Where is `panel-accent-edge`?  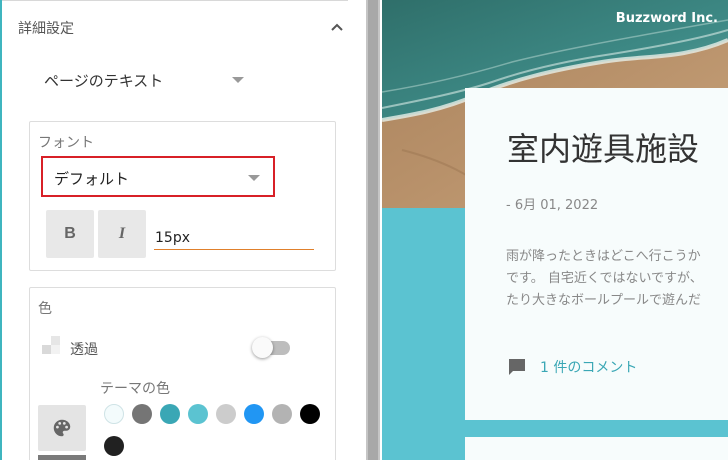 panel-accent-edge is located at coordinates (1, 230).